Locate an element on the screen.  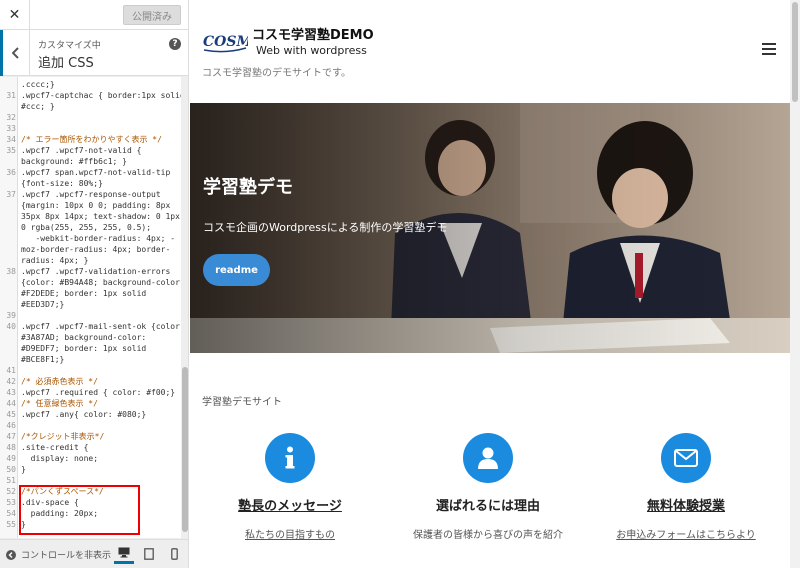
code-line: 47 /*クレジット非表示*/ is located at coordinates (90, 436).